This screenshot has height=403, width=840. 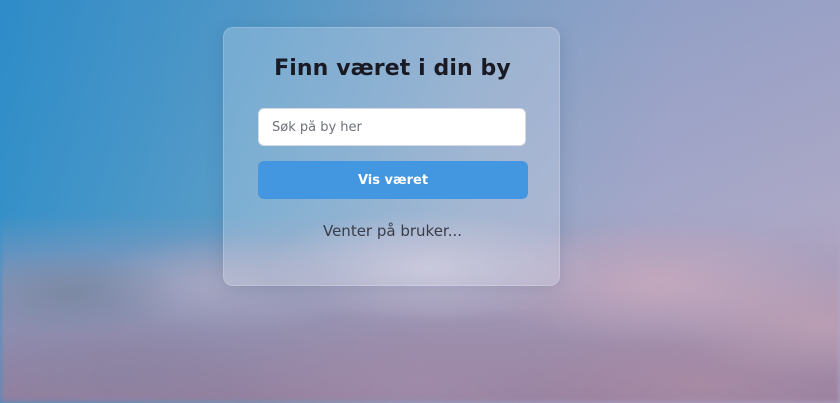 I want to click on city-search-input, so click(x=392, y=127).